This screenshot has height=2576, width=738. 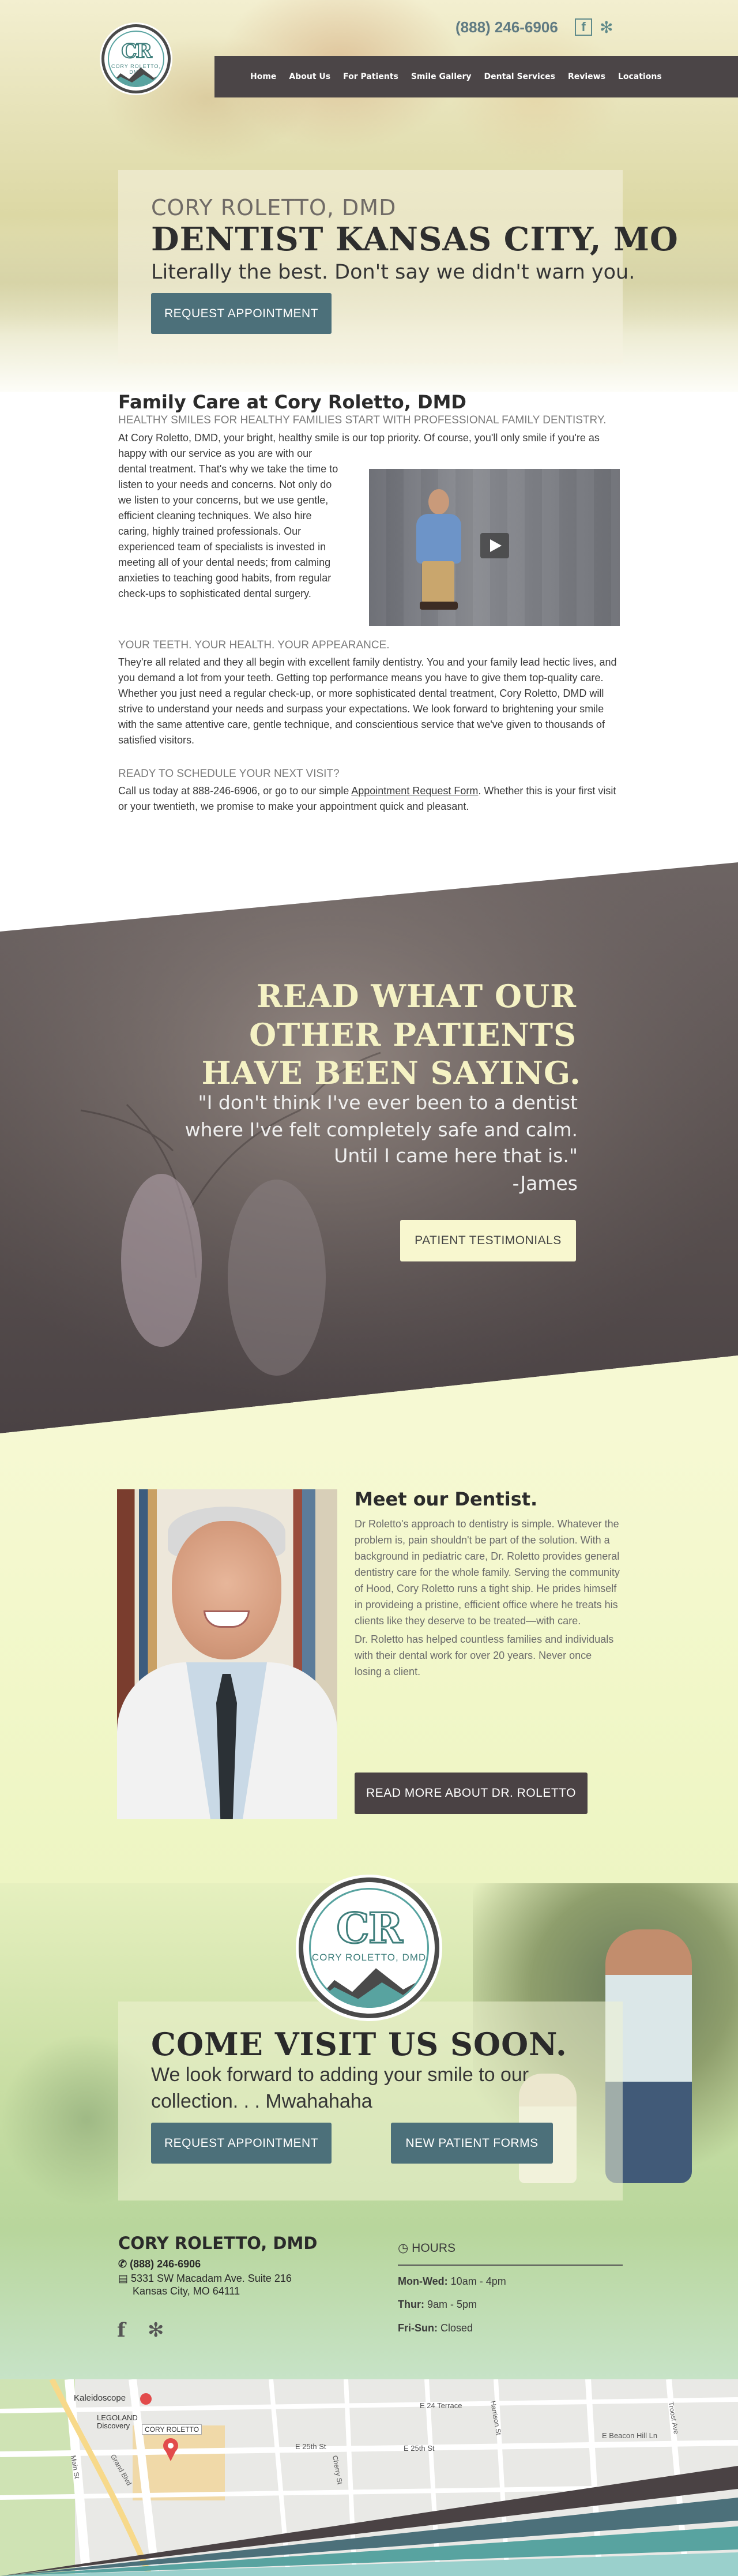 I want to click on appointment-request-link: Appointment Request Form, so click(x=414, y=791).